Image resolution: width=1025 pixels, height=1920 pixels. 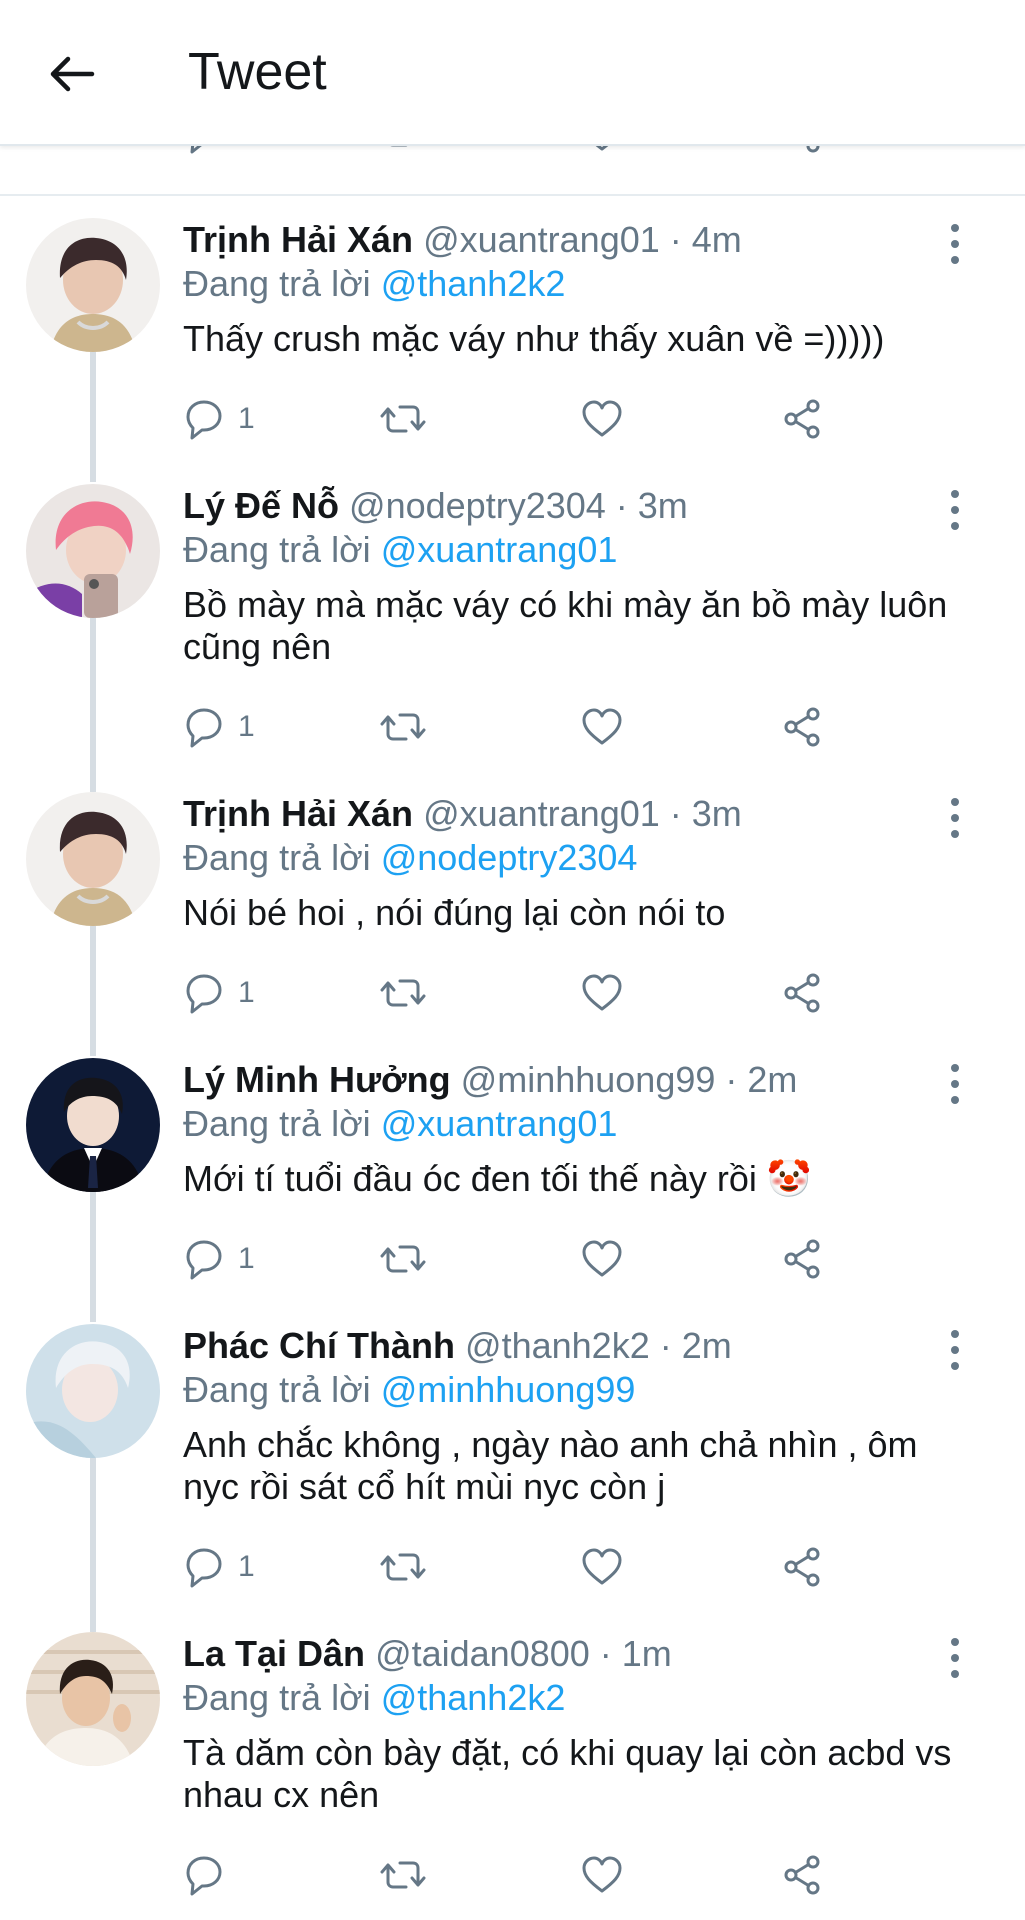 I want to click on tweet-header: Lý Minh Hưởng @minhhuong99 · 2m, so click(x=490, y=1080).